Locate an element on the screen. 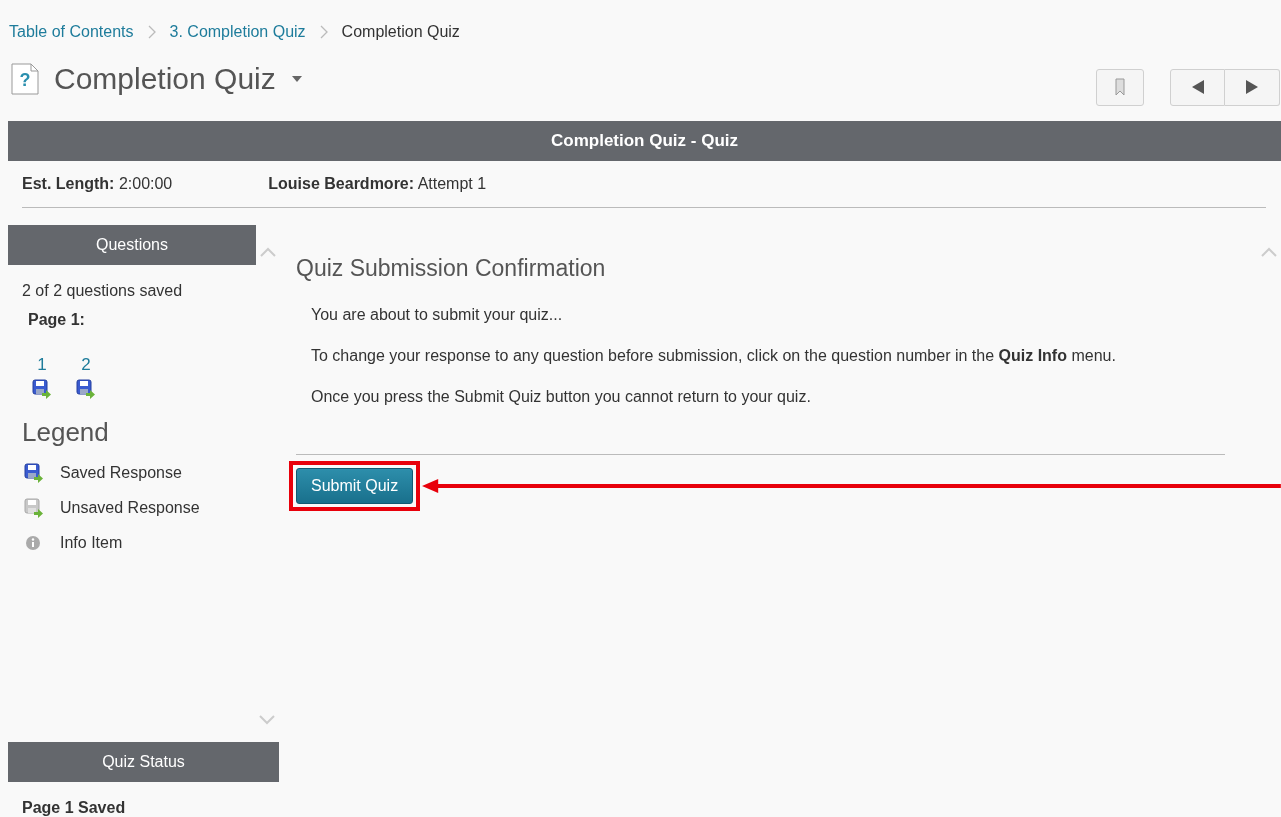 This screenshot has width=1281, height=817. unsaved-disk-icon is located at coordinates (34, 507).